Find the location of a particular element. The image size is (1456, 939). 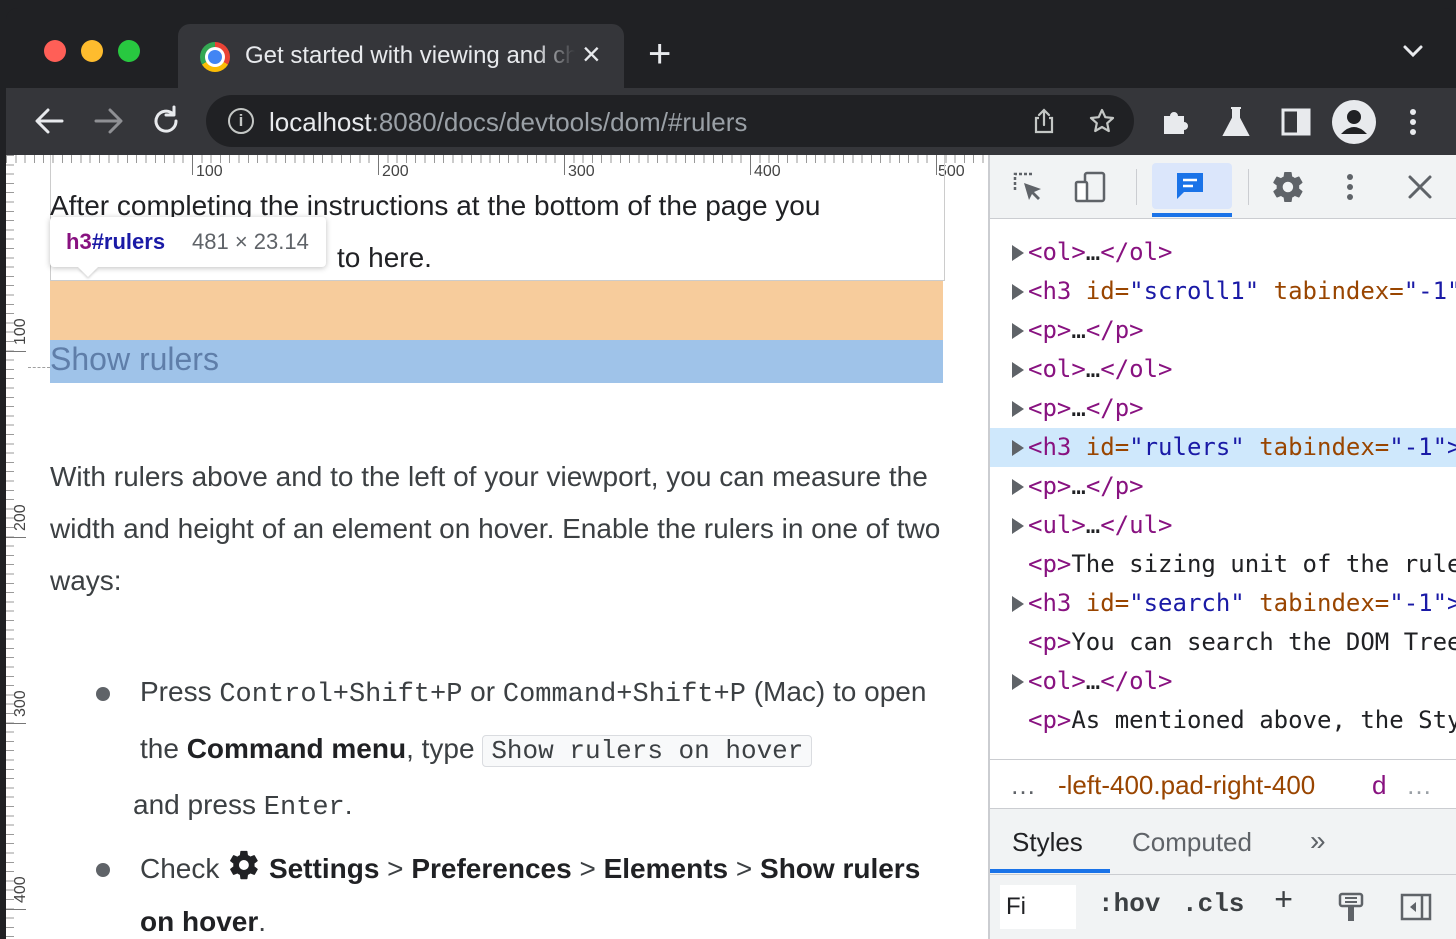

dom-node-row: <p>You can search the DOM Tree is located at coordinates (1223, 642).